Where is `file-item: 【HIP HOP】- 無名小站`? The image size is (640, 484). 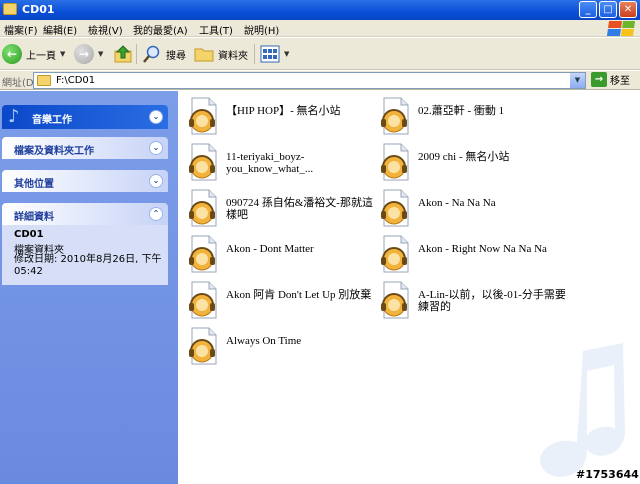
file-item: 【HIP HOP】- 無名小站 is located at coordinates (286, 117).